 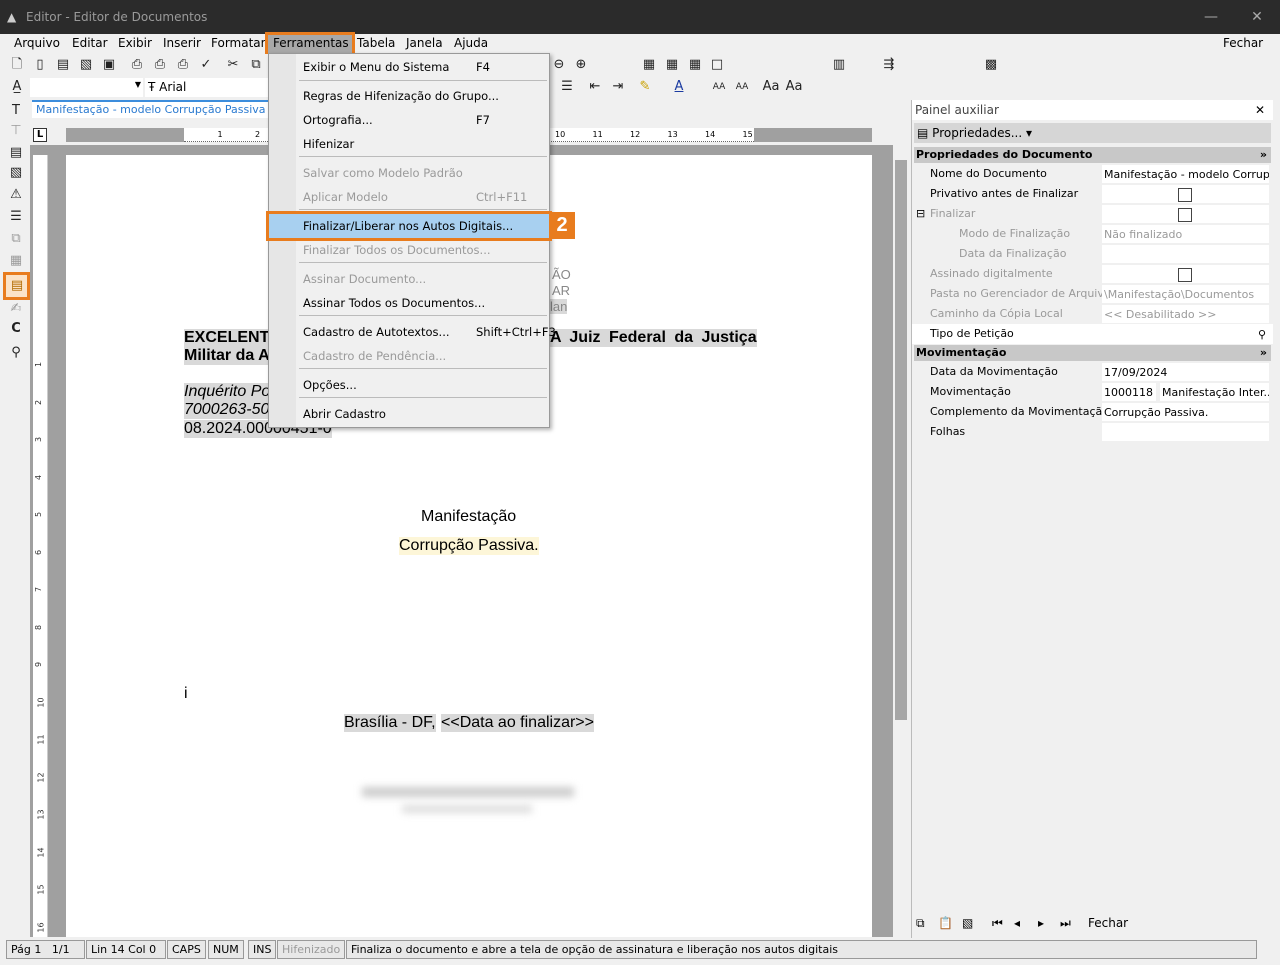 I want to click on zoom-out-icon: ⊖, so click(x=559, y=65).